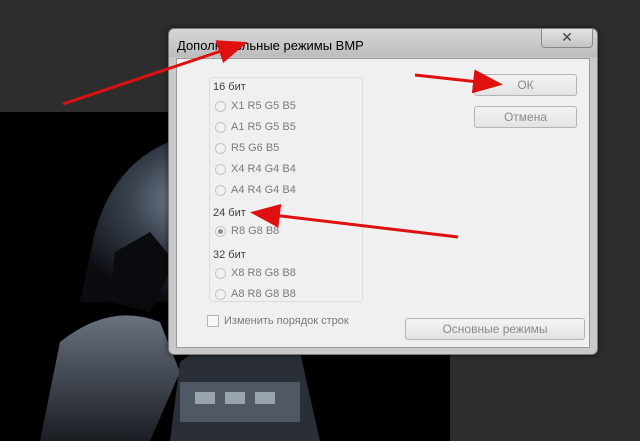 The image size is (640, 441). Describe the element at coordinates (270, 45) in the screenshot. I see `dialog-title: Дополнительные режимы BMP` at that location.